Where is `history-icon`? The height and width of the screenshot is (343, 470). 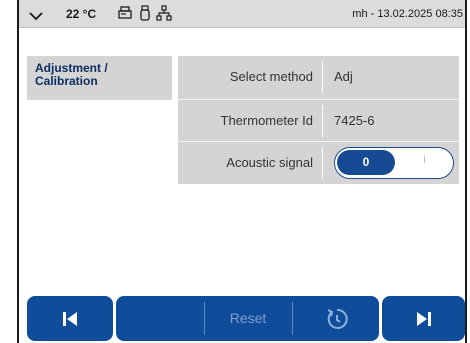
history-icon is located at coordinates (337, 318).